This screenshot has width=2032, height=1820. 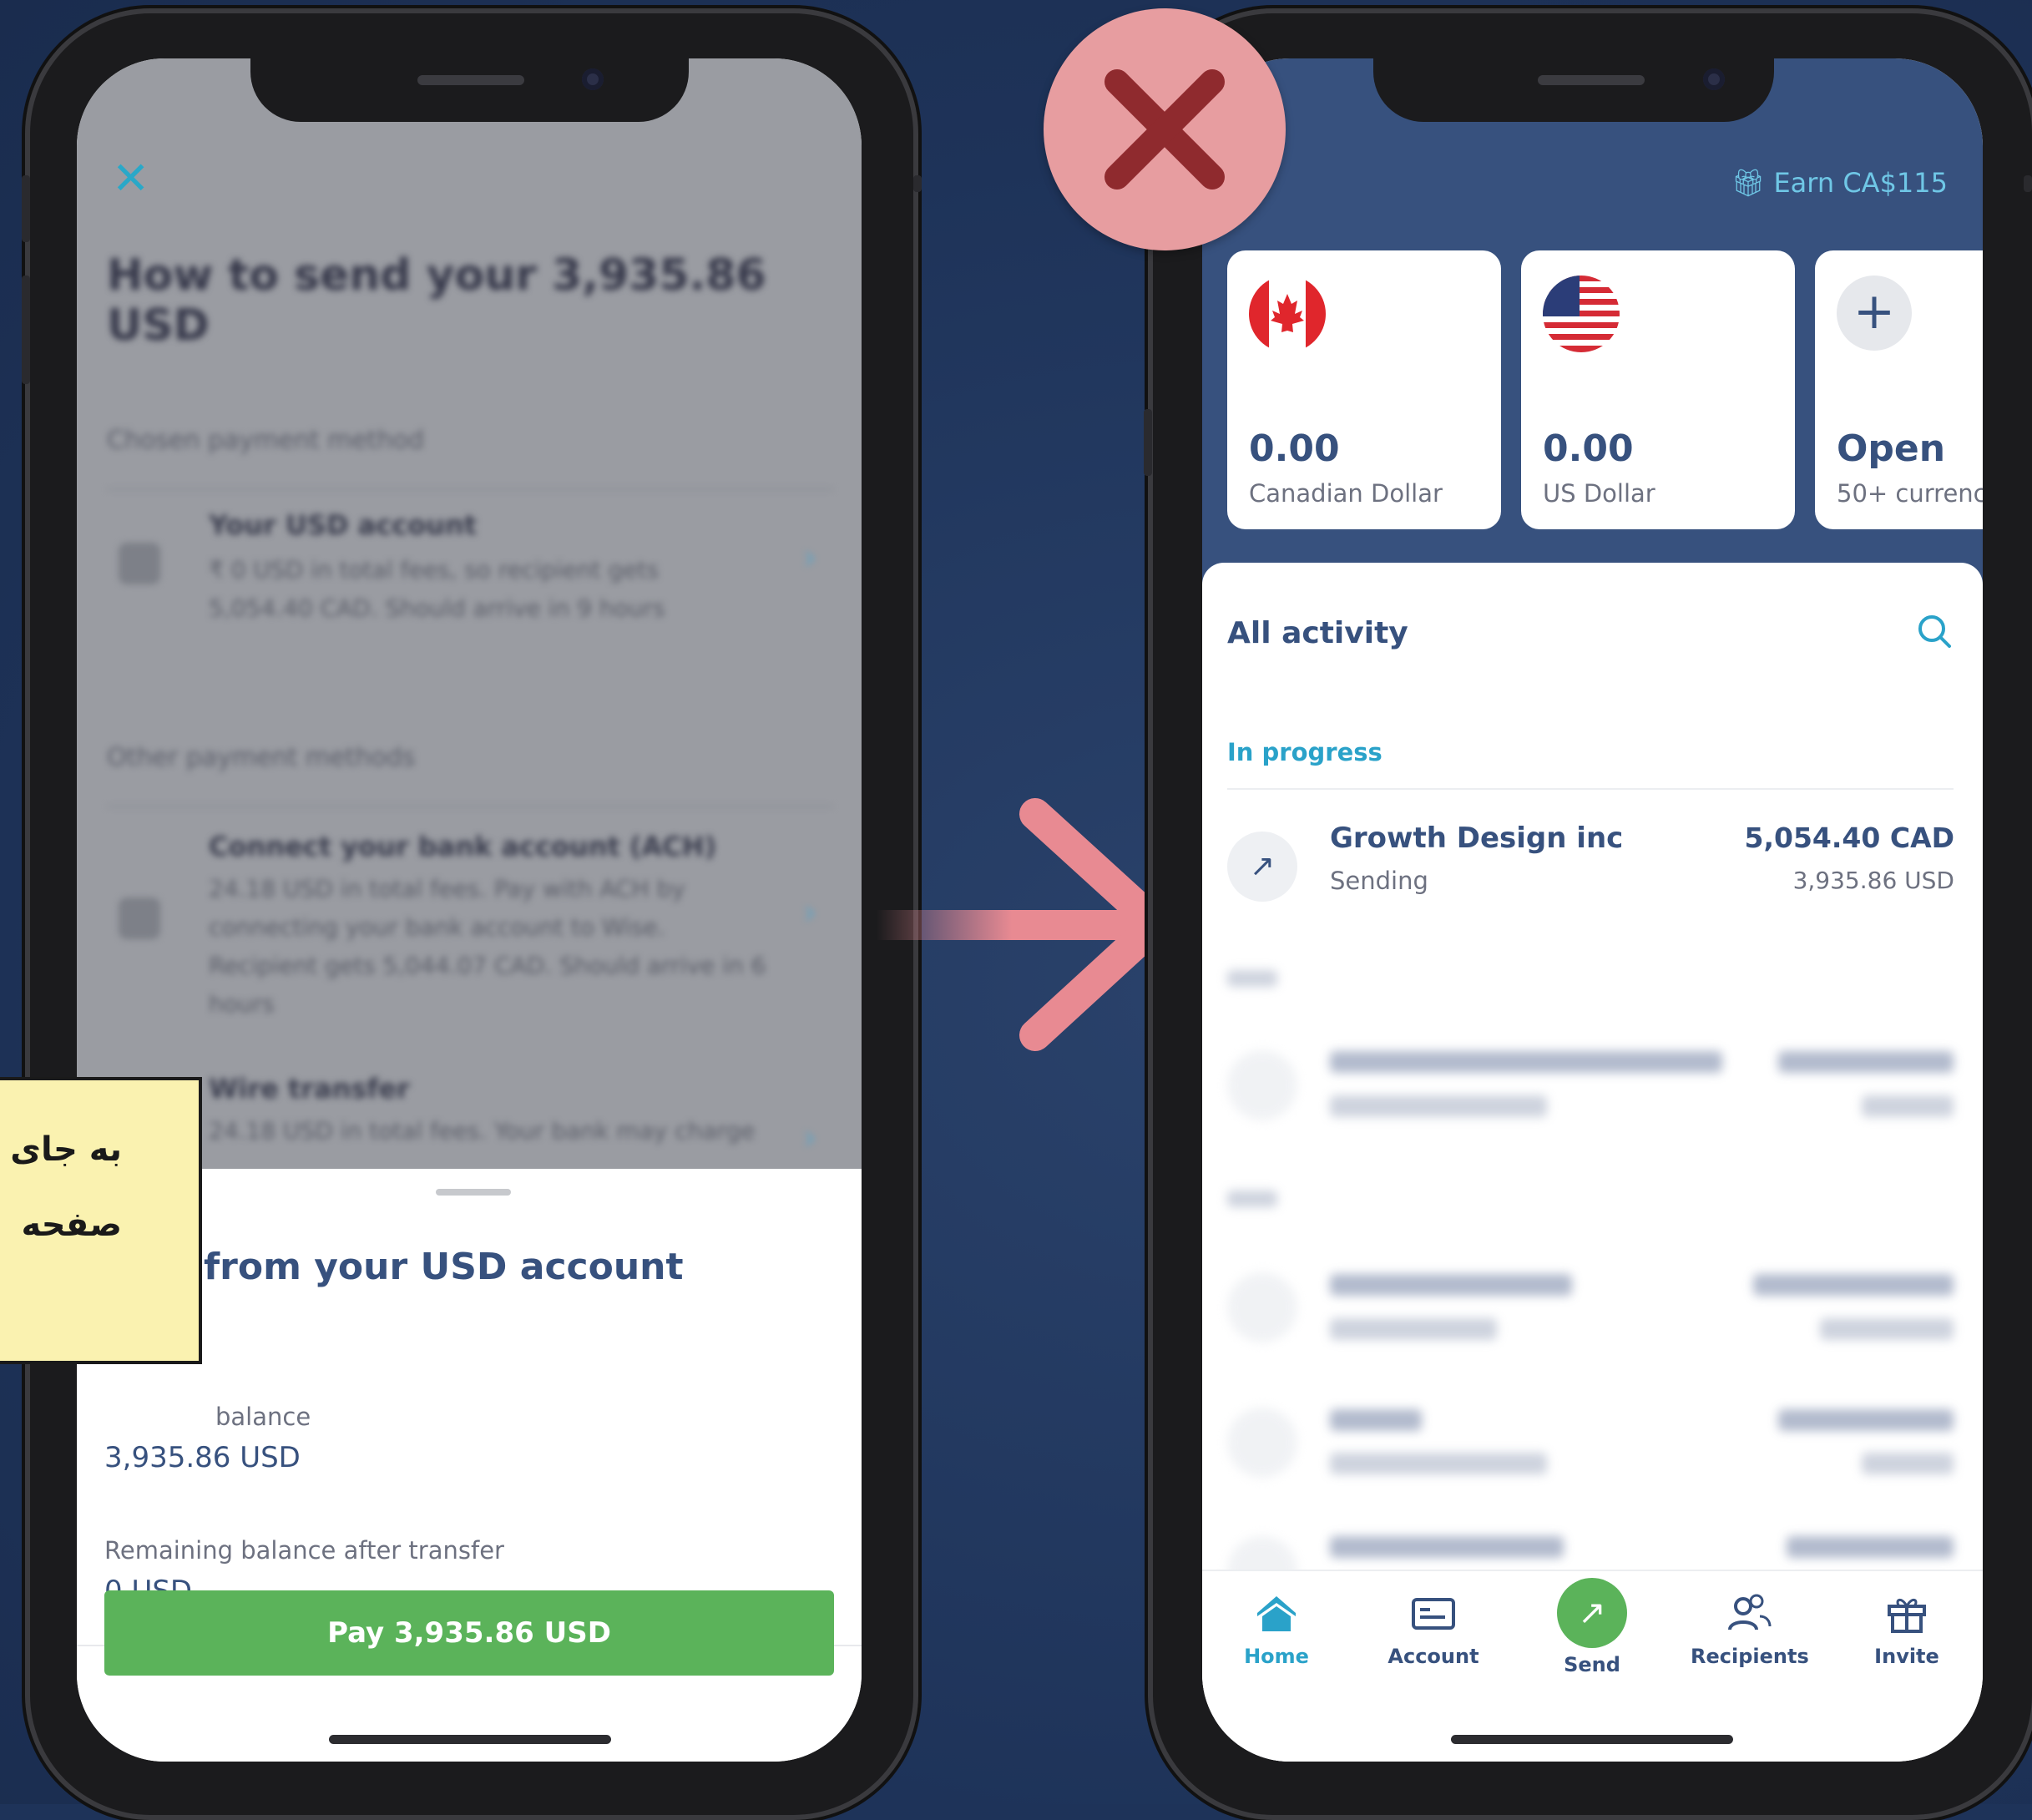 What do you see at coordinates (463, 846) in the screenshot?
I see `bank-title: Connect your bank account (ACH)` at bounding box center [463, 846].